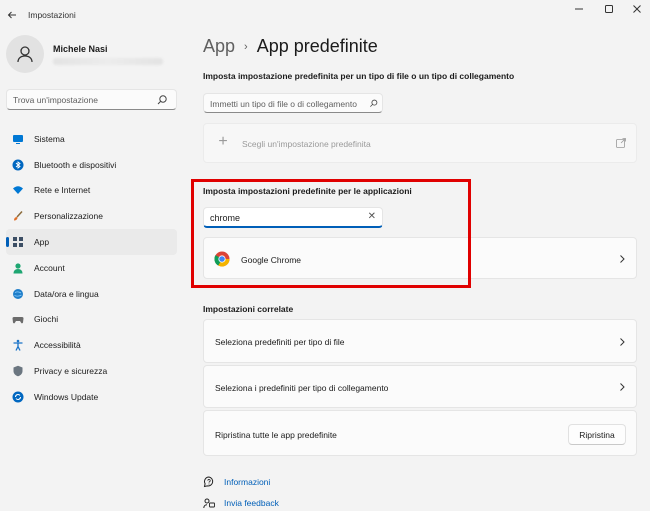 The width and height of the screenshot is (650, 511). Describe the element at coordinates (108, 61) in the screenshot. I see `profile-email-blurred` at that location.